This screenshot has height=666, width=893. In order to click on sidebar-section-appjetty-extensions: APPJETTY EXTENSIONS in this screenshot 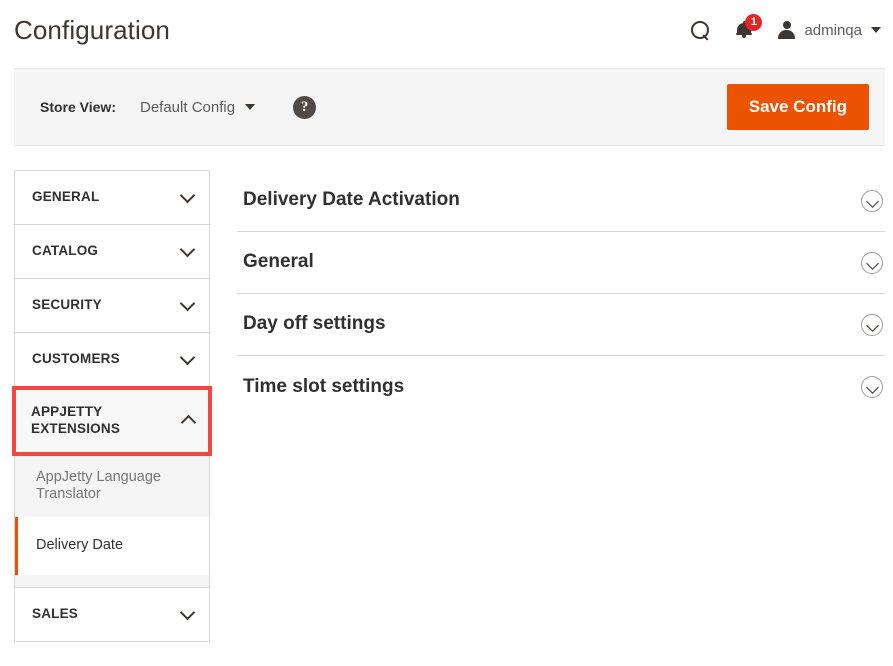, I will do `click(112, 421)`.